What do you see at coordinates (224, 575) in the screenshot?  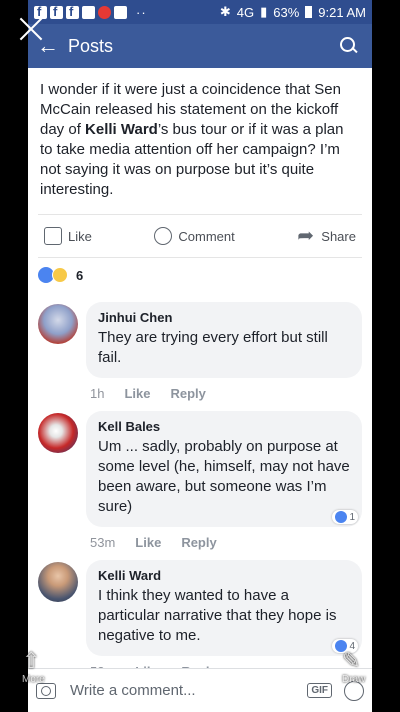 I see `comment-author: Kelli Ward` at bounding box center [224, 575].